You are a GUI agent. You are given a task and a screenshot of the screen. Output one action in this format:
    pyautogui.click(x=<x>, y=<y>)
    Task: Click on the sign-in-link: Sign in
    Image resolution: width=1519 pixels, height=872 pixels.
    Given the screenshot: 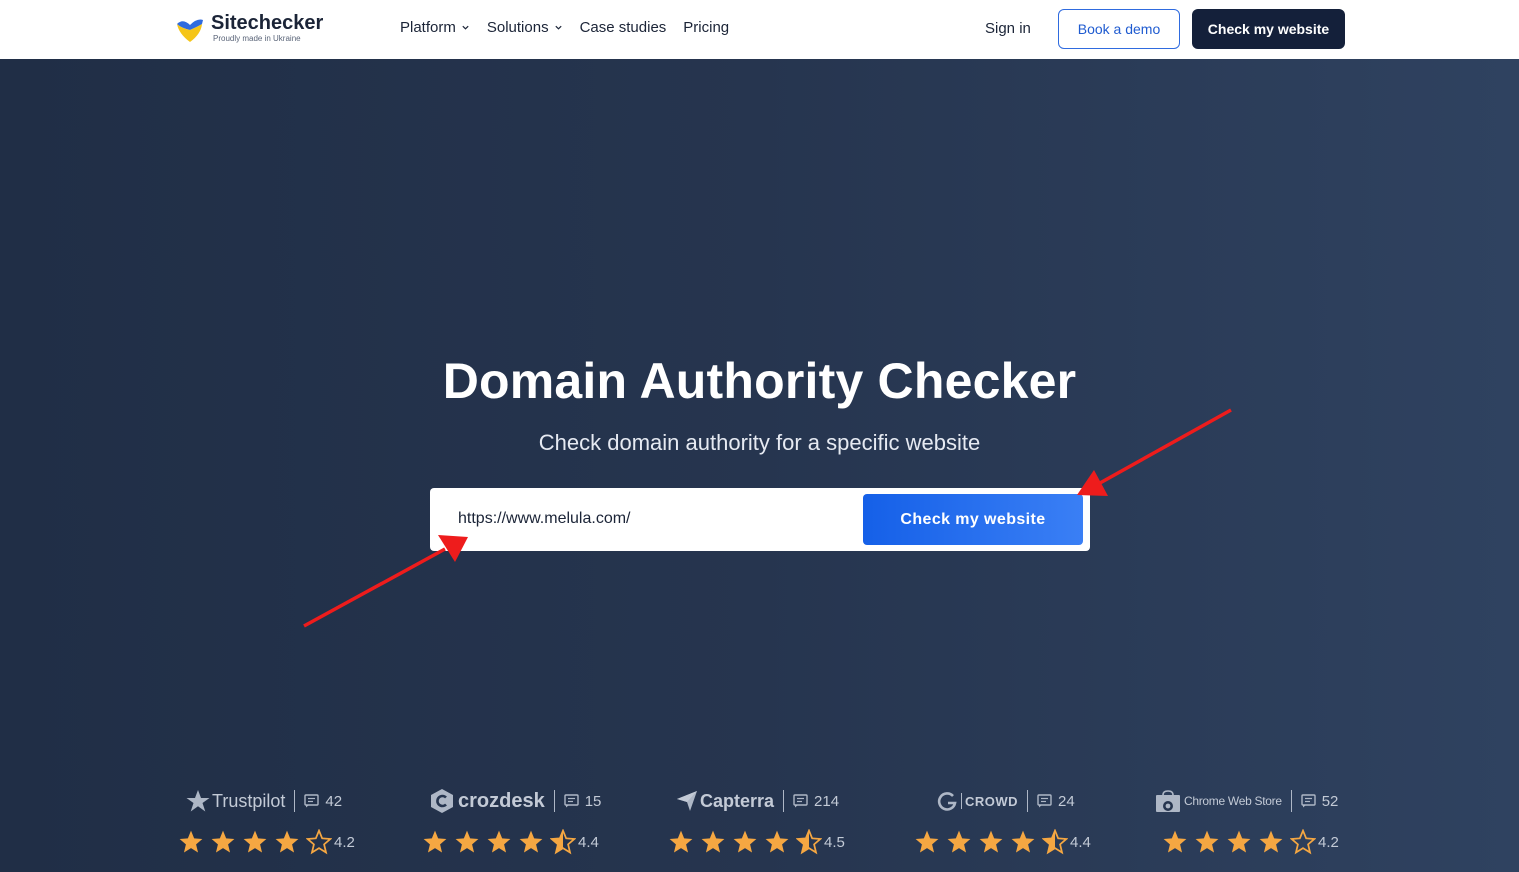 What is the action you would take?
    pyautogui.click(x=1008, y=28)
    